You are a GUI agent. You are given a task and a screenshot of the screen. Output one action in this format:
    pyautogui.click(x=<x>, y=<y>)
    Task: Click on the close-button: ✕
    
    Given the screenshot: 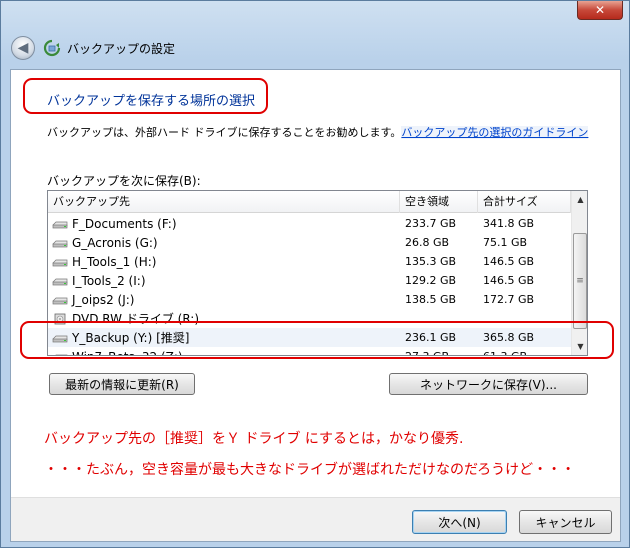 What is the action you would take?
    pyautogui.click(x=600, y=10)
    